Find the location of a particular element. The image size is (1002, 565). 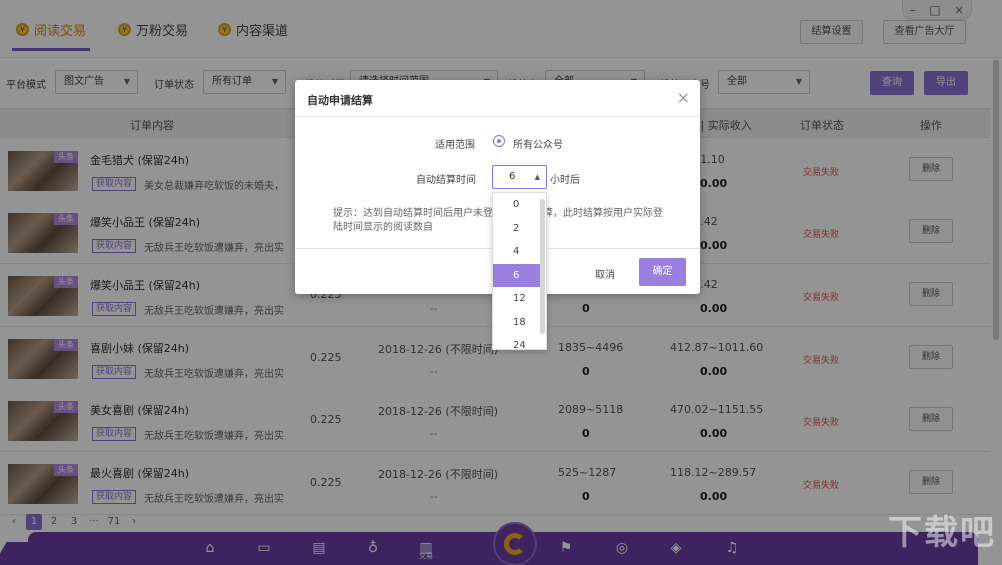

scope-option-label: 所有公众号 is located at coordinates (538, 145).